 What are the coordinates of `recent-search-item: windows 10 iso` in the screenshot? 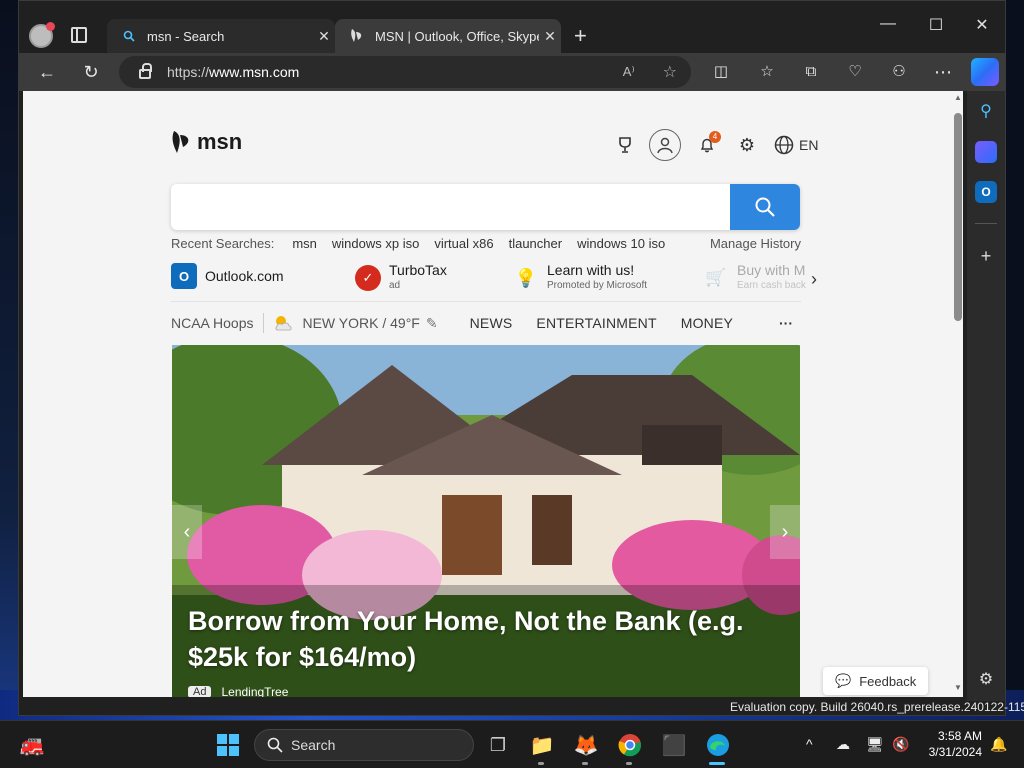 It's located at (621, 243).